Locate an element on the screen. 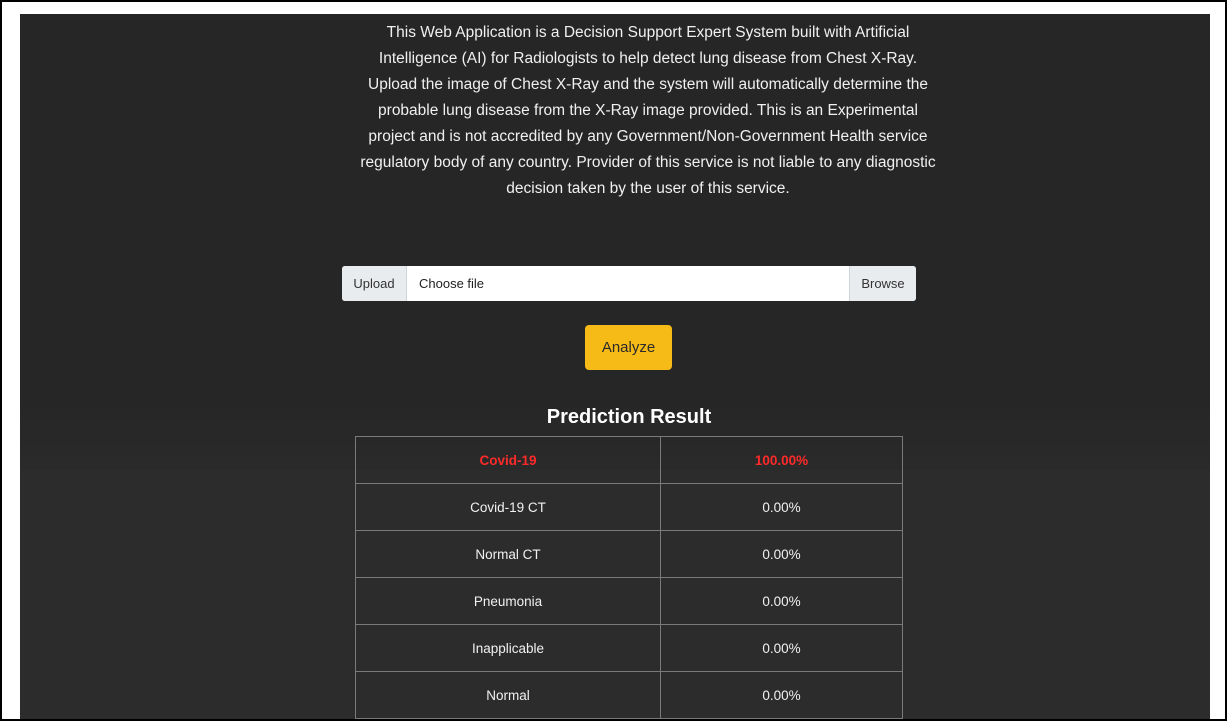  table-row-covid-19: Covid-19 100.00% is located at coordinates (629, 460).